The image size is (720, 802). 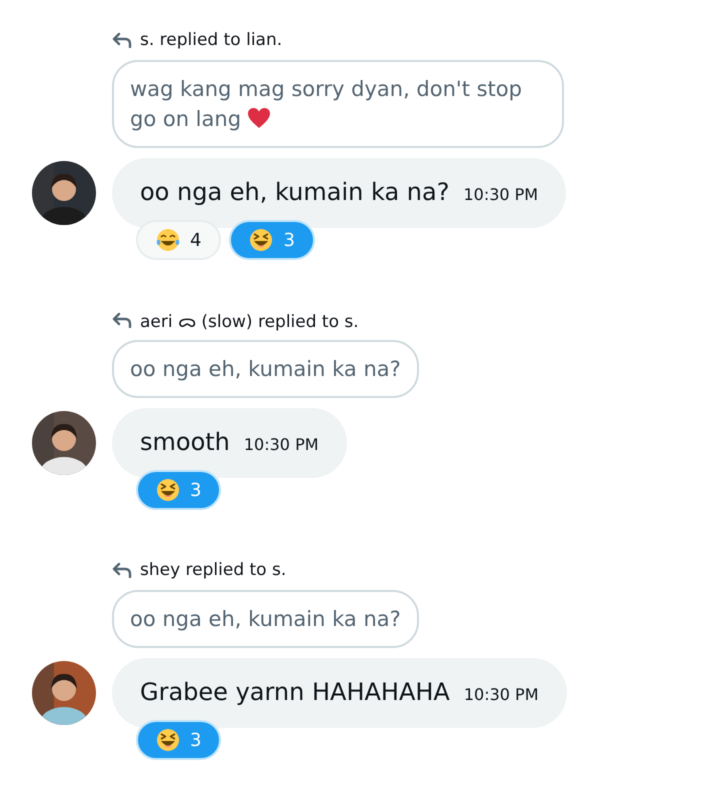 What do you see at coordinates (168, 240) in the screenshot?
I see `laughing-tears-emoji-icon` at bounding box center [168, 240].